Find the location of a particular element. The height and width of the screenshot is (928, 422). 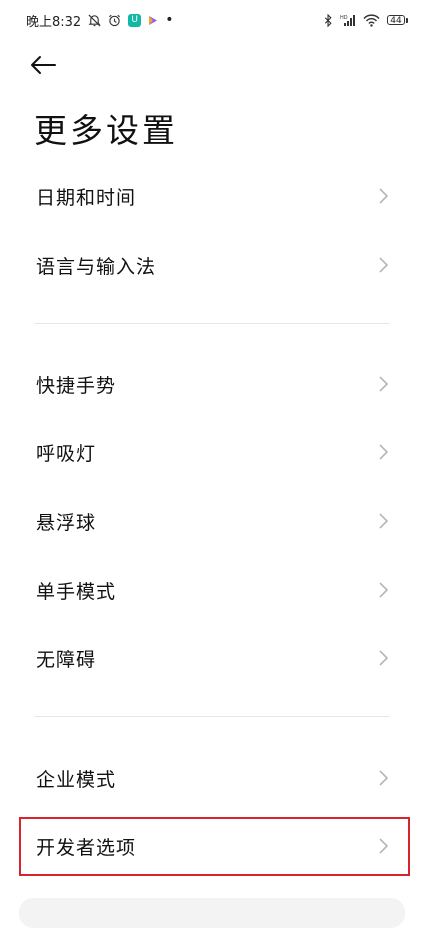

svg-text: HD is located at coordinates (344, 18).